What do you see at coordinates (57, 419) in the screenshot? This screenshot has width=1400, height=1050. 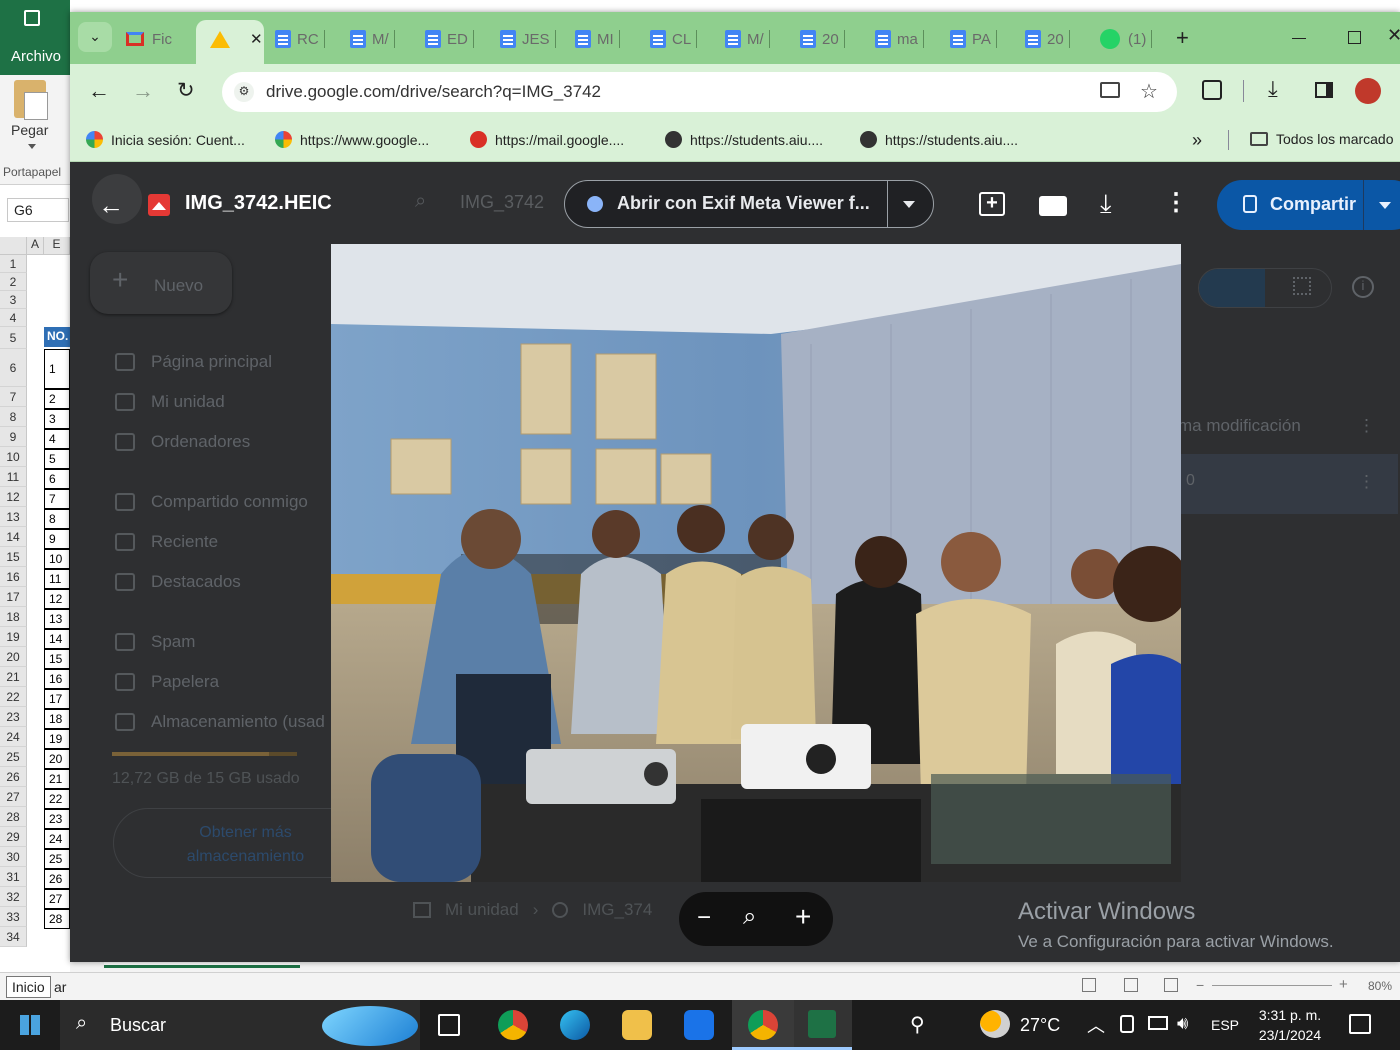 I see `number-cell: 3` at bounding box center [57, 419].